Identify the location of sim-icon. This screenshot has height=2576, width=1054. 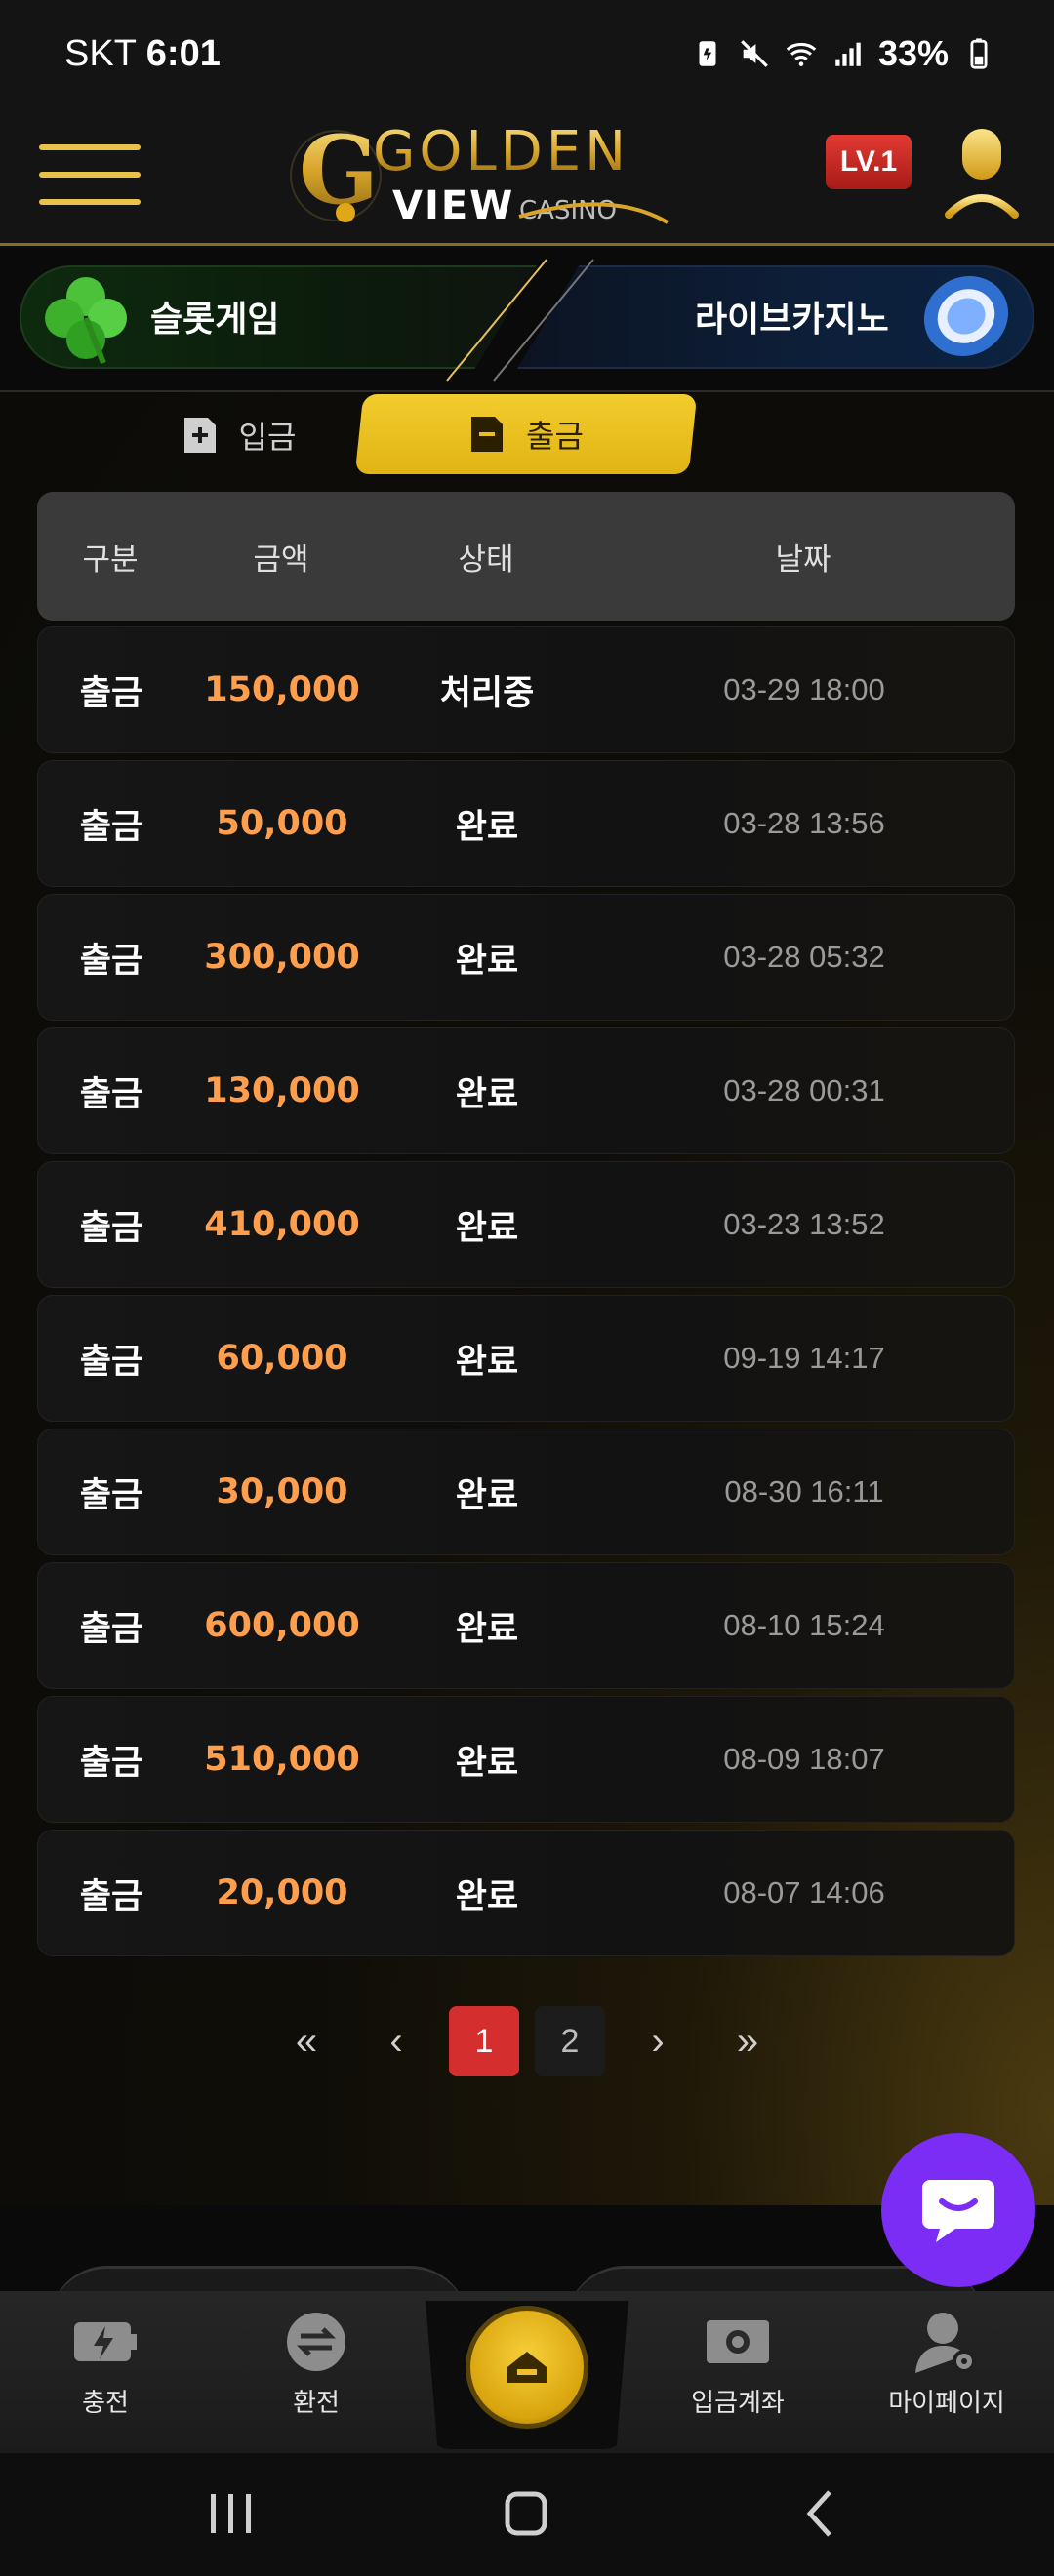
(708, 53).